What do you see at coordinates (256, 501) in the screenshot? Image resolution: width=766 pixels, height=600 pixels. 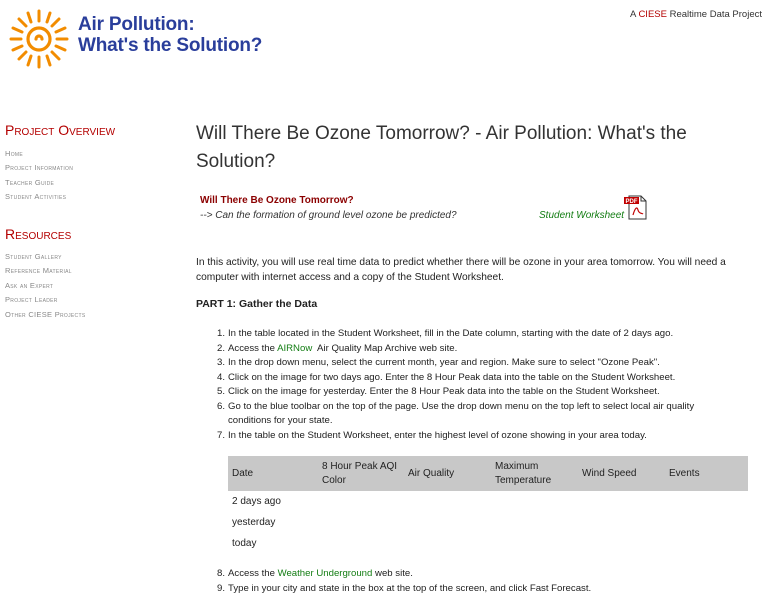 I see `table-cell: 2 days ago` at bounding box center [256, 501].